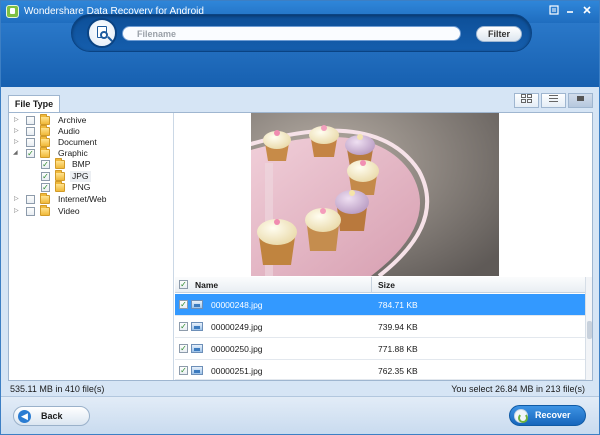 Image resolution: width=600 pixels, height=435 pixels. I want to click on tree-item-label: Graphic, so click(73, 153).